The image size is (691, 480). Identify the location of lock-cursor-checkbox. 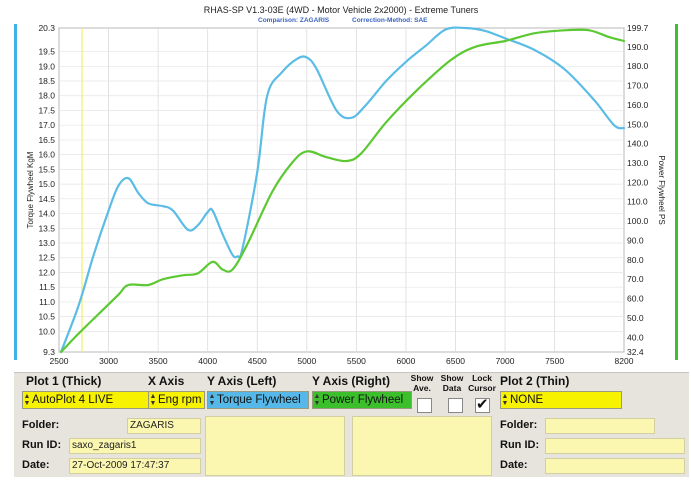
(482, 404).